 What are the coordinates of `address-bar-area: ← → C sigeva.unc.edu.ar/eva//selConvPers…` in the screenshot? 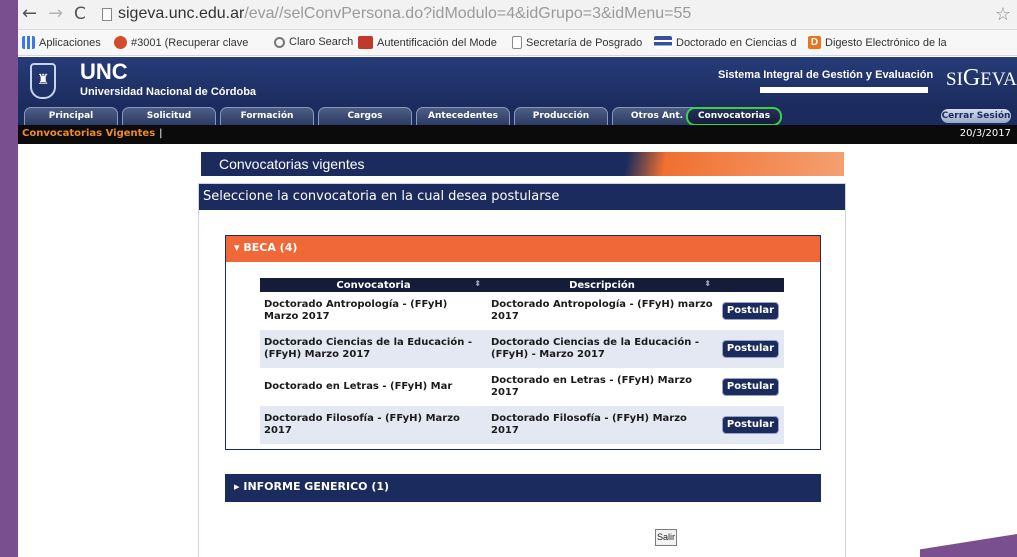 It's located at (517, 15).